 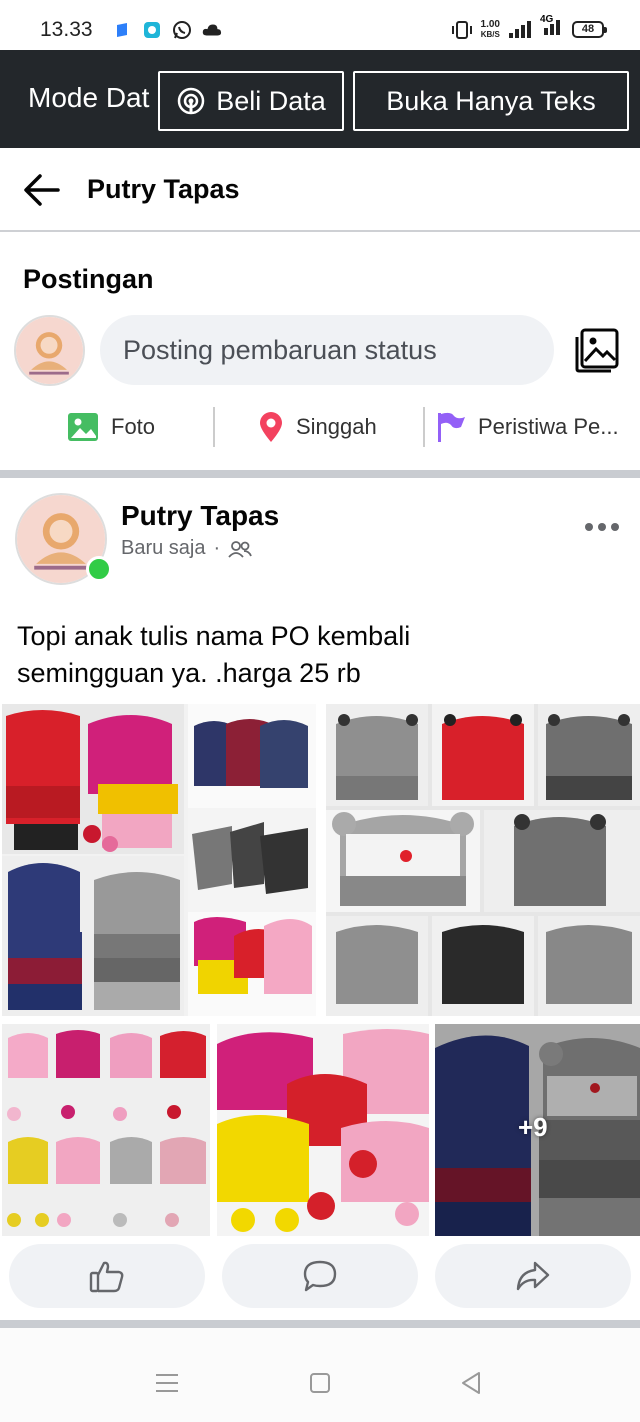 I want to click on text-only-button: Buka Hanya Teks, so click(x=491, y=101).